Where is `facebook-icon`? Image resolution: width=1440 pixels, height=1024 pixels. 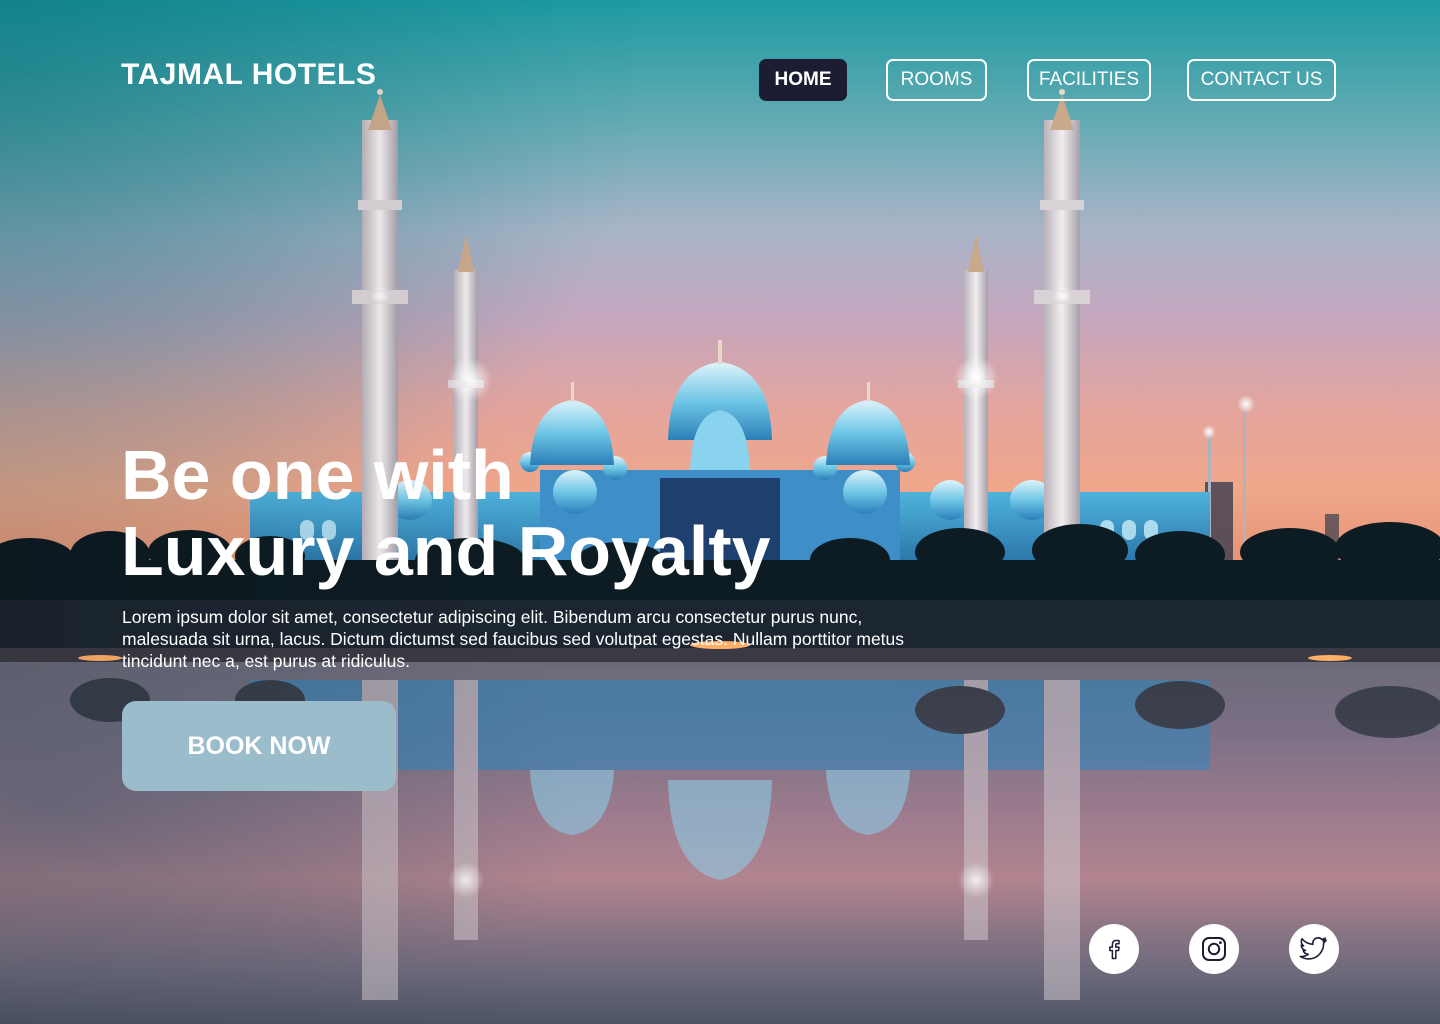 facebook-icon is located at coordinates (1114, 949).